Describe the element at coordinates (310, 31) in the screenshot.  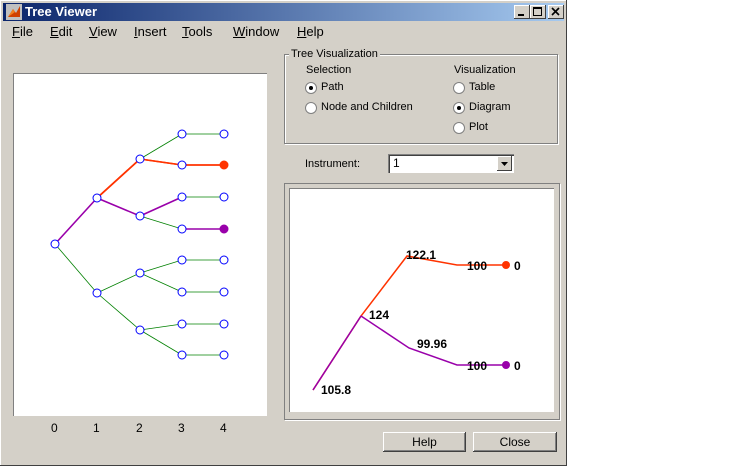
I see `menu-help: Help` at that location.